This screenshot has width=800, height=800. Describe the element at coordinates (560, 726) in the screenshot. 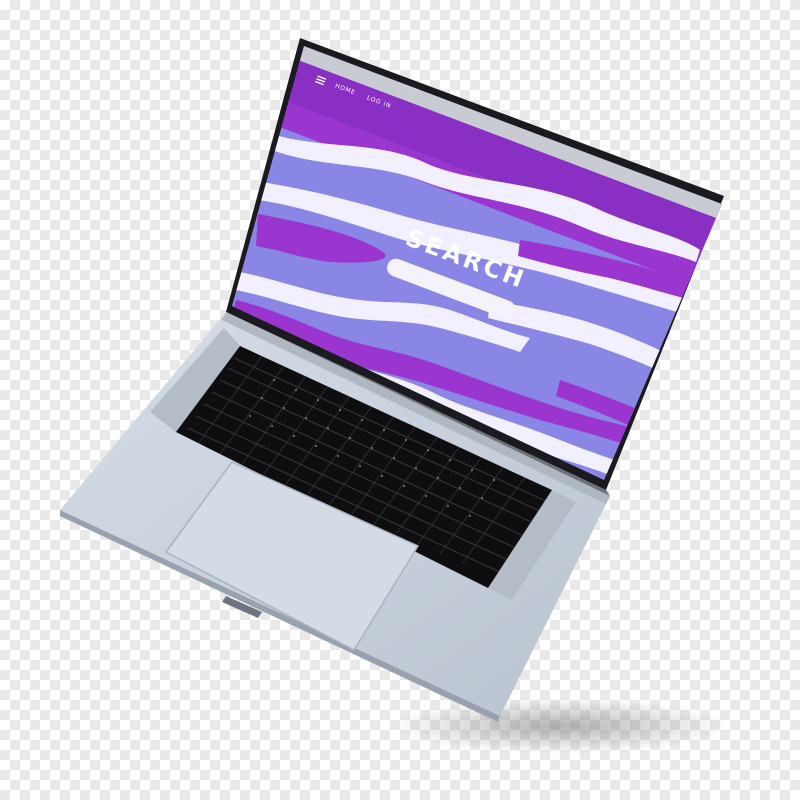

I see `drop-shadow` at that location.